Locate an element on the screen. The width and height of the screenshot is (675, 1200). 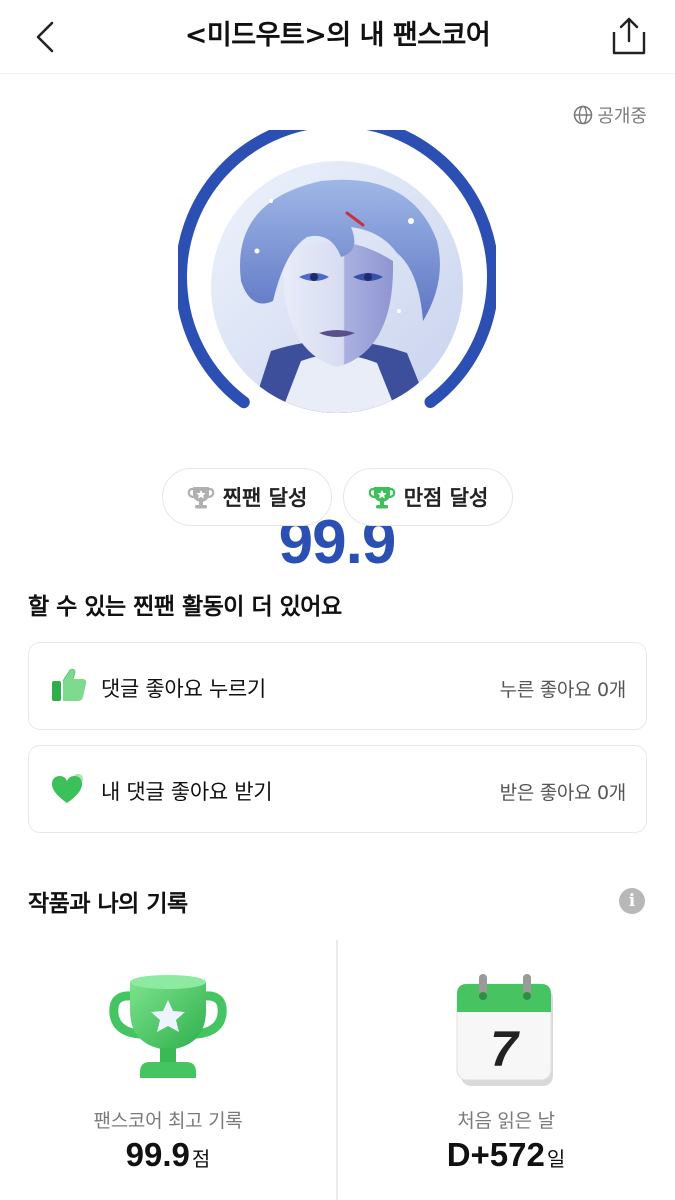
achievement-chip-jjinfan: 찐팬 달성 is located at coordinates (247, 497).